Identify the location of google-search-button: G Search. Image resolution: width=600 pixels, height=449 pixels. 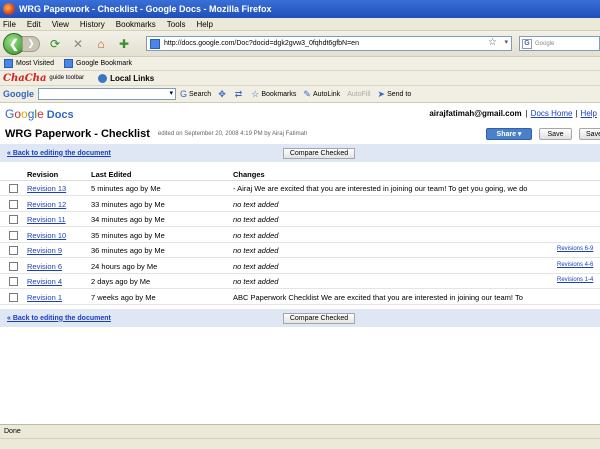
(195, 94).